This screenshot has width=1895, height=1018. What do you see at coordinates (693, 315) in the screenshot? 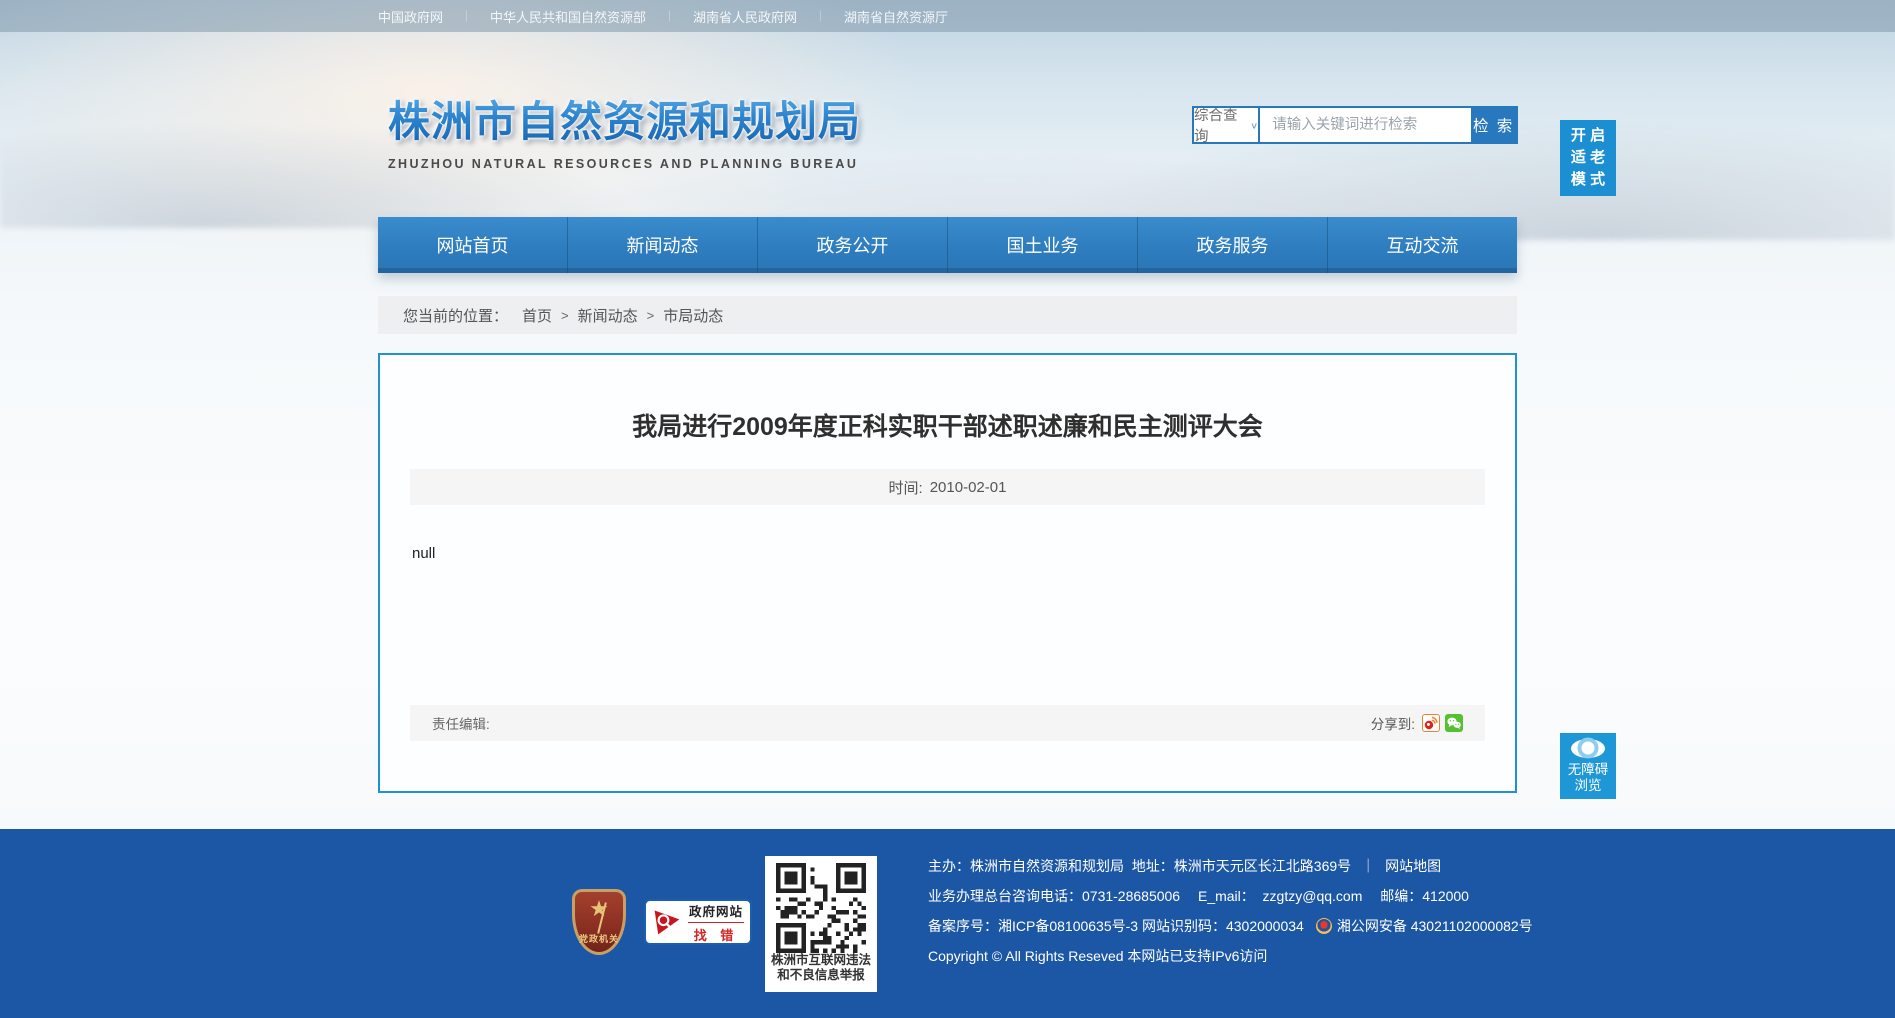
I see `breadcrumb-current: 市局动态` at bounding box center [693, 315].